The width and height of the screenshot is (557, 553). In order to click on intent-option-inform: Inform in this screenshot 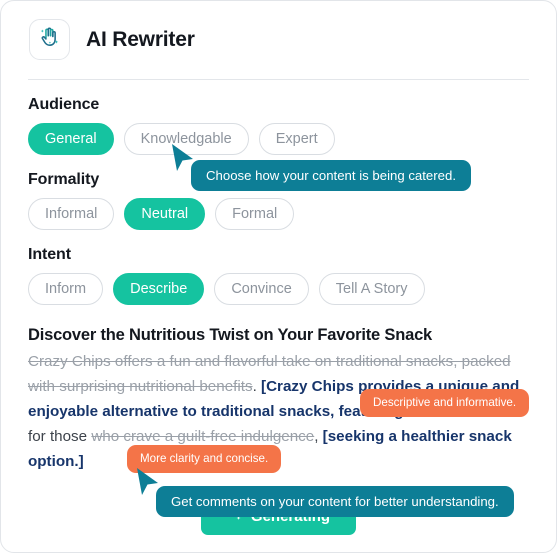, I will do `click(66, 289)`.